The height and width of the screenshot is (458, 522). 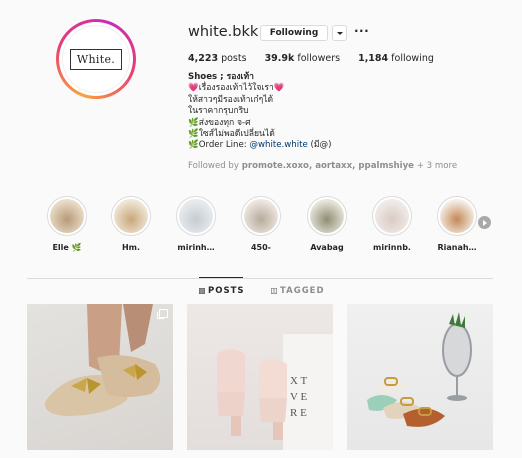 I want to click on highlight-item: 450-, so click(x=261, y=224).